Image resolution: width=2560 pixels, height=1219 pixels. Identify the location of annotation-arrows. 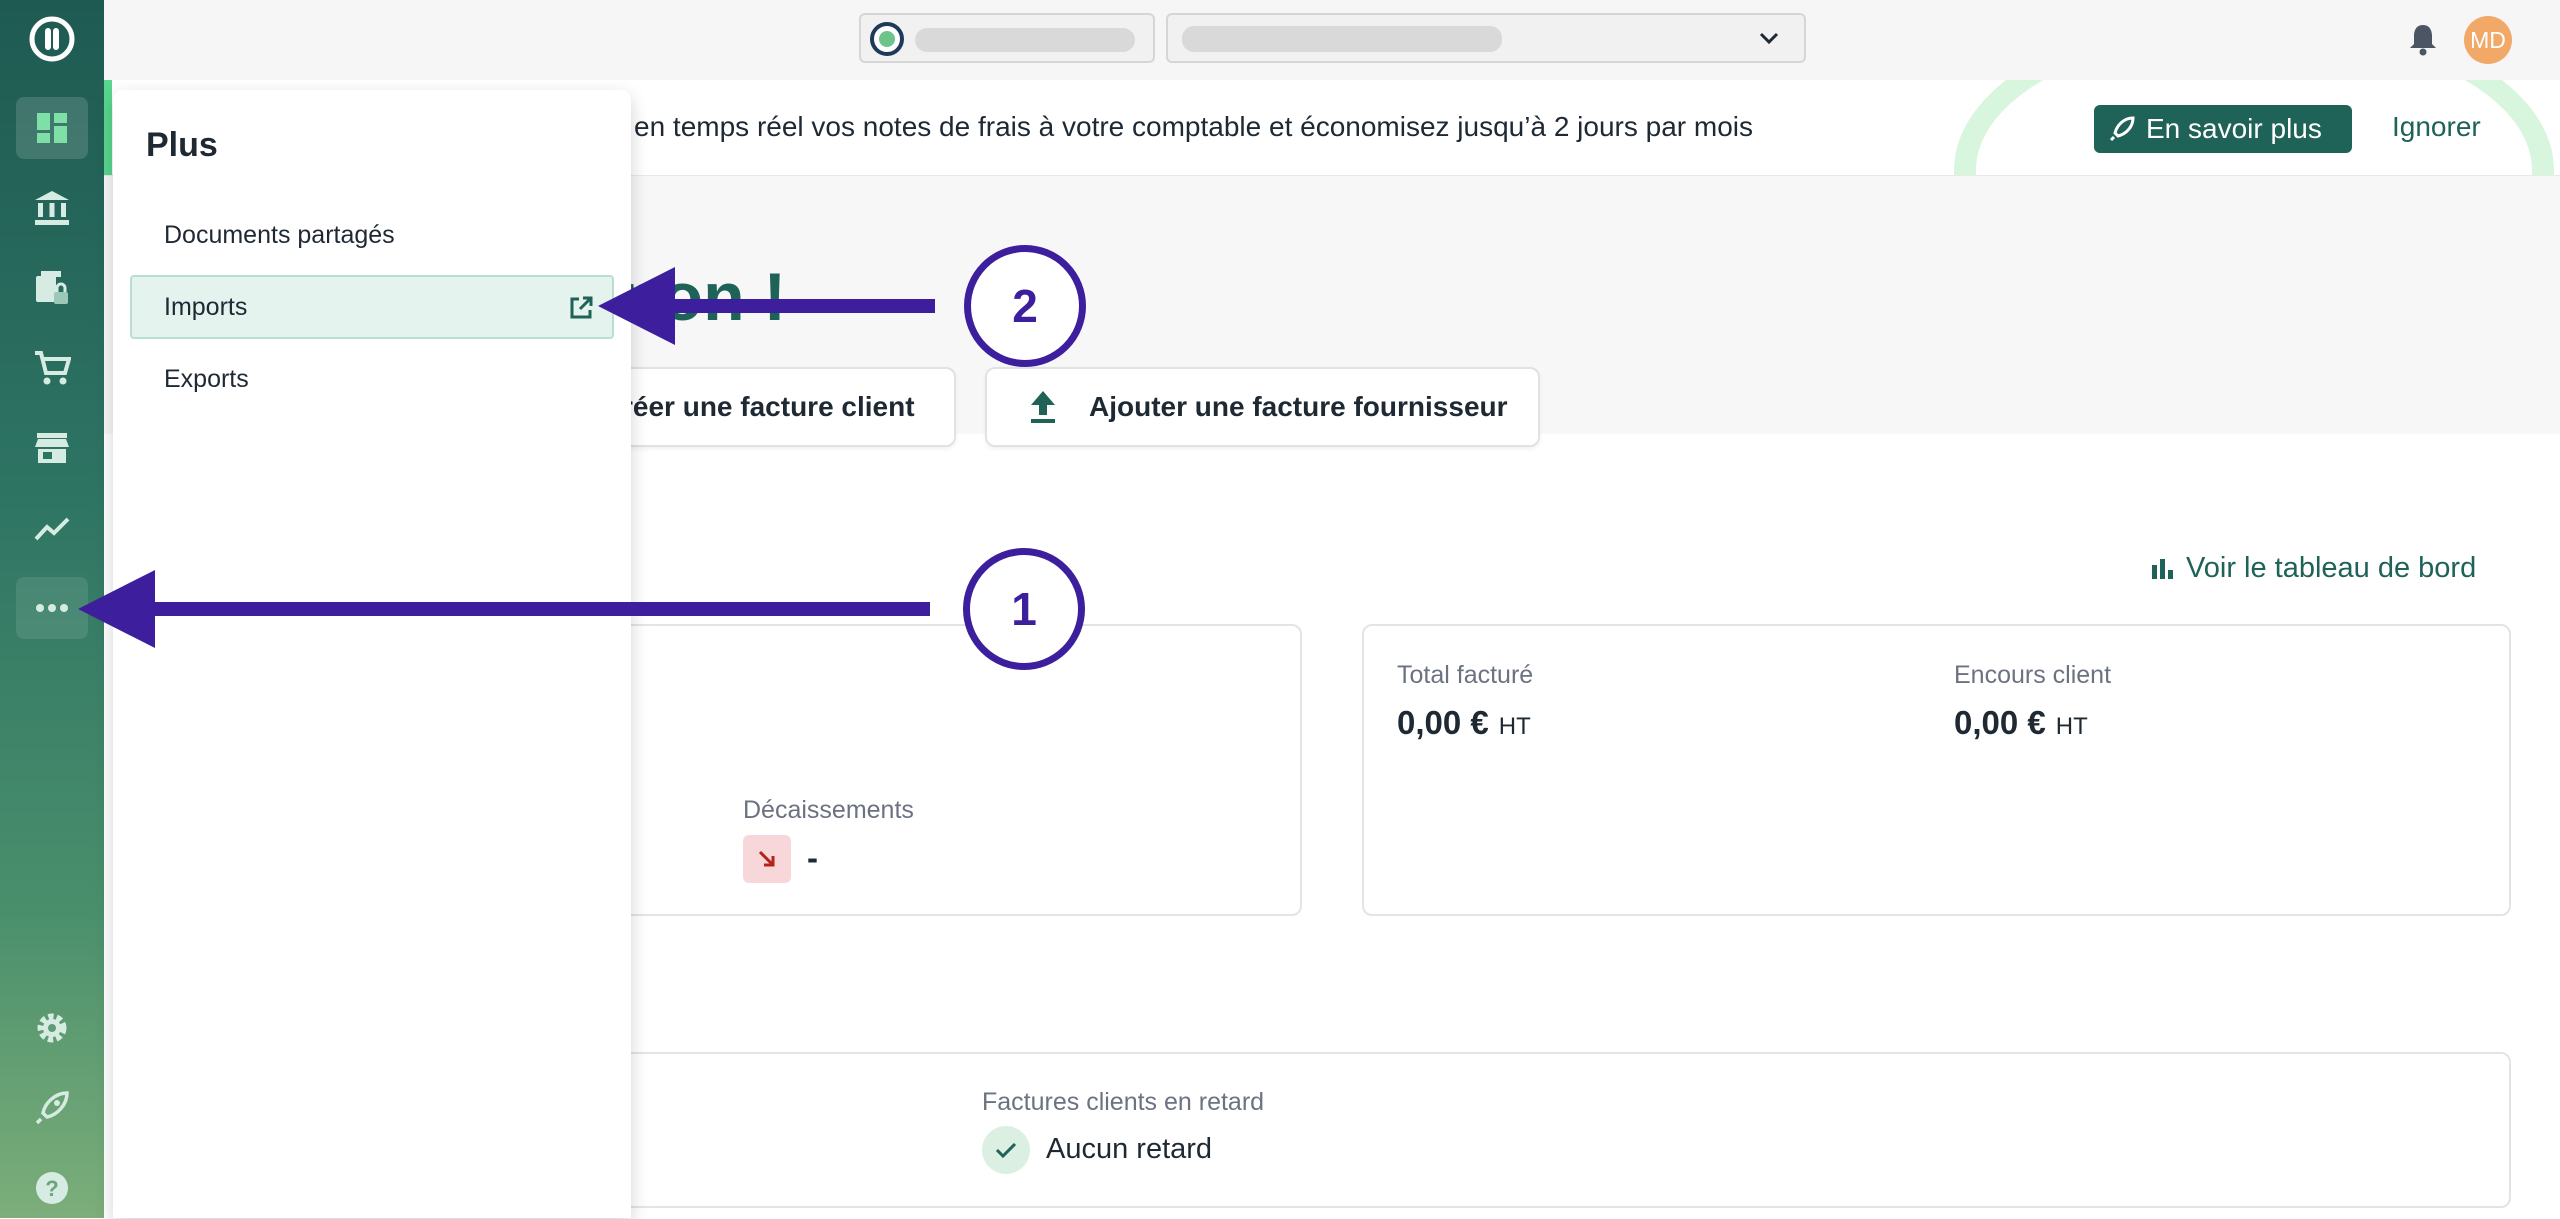
(506, 457).